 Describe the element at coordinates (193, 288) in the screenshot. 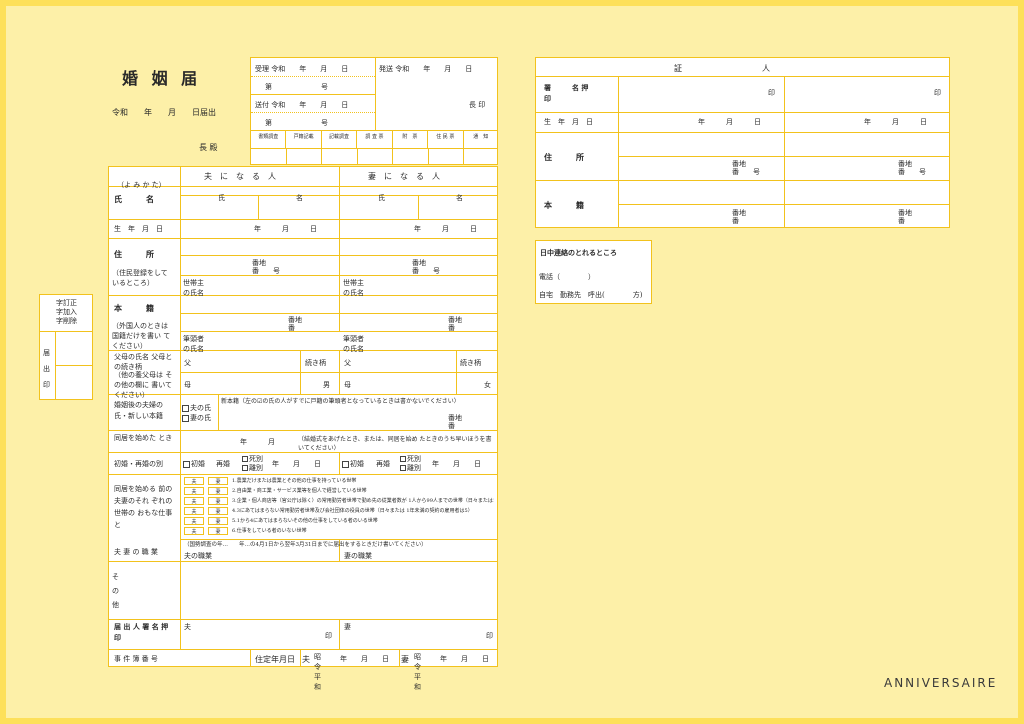

I see `husband-householder: 世帯主 の氏名` at that location.